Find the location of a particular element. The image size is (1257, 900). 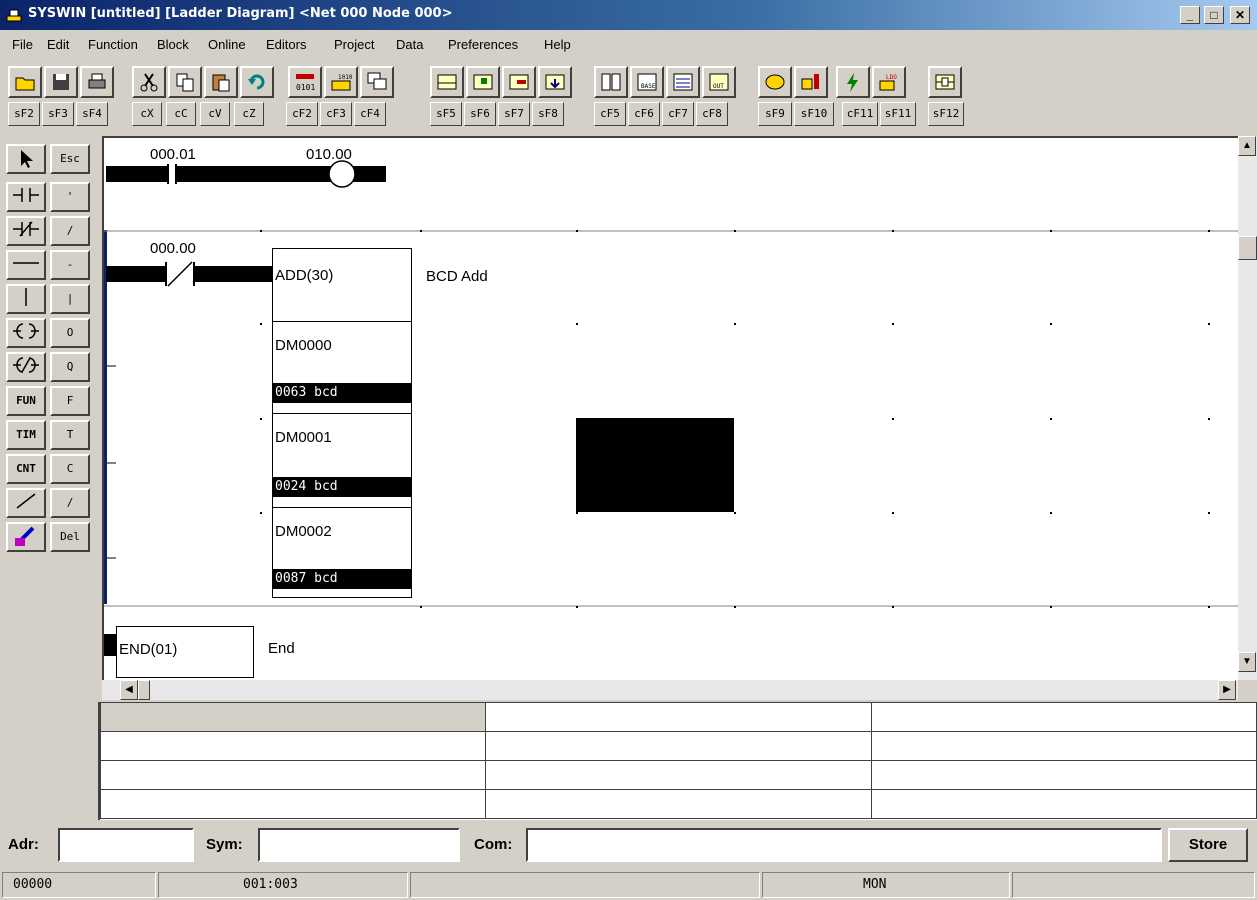

menu-function: Function is located at coordinates (113, 44).